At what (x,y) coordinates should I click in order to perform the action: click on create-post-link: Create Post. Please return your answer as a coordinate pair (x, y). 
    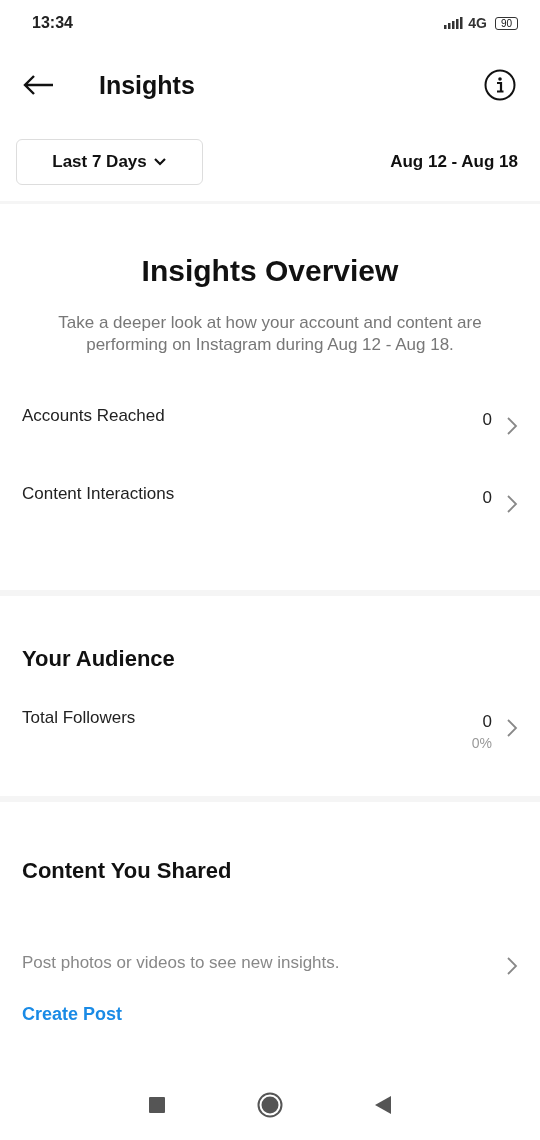
    Looking at the image, I should click on (72, 1014).